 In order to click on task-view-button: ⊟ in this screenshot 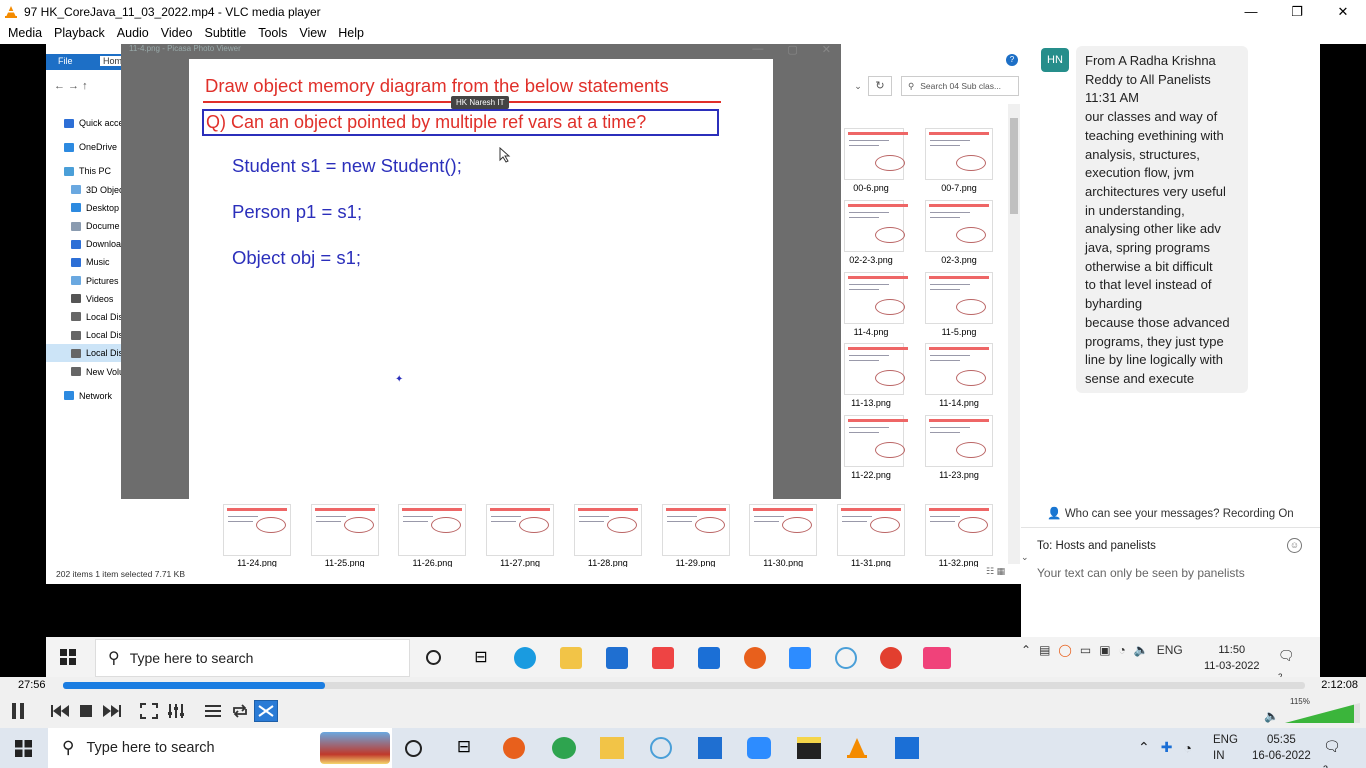, I will do `click(464, 748)`.